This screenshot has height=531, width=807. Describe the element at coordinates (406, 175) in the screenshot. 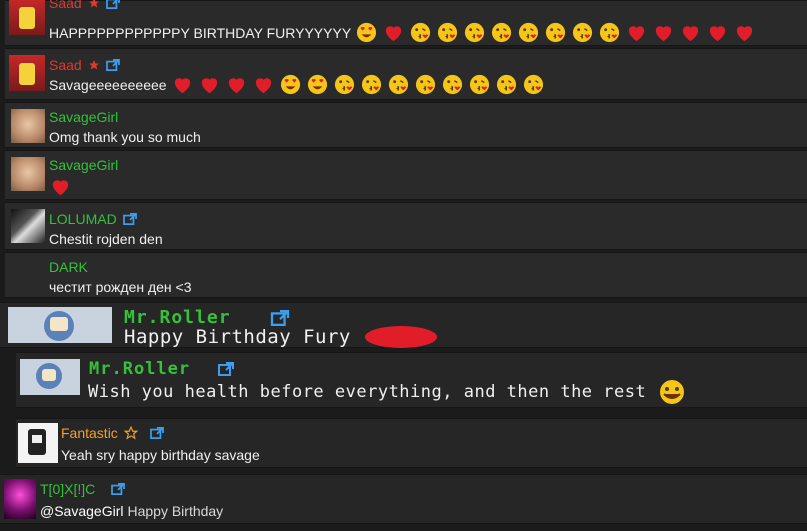

I see `chat-message: SavageGirl` at that location.